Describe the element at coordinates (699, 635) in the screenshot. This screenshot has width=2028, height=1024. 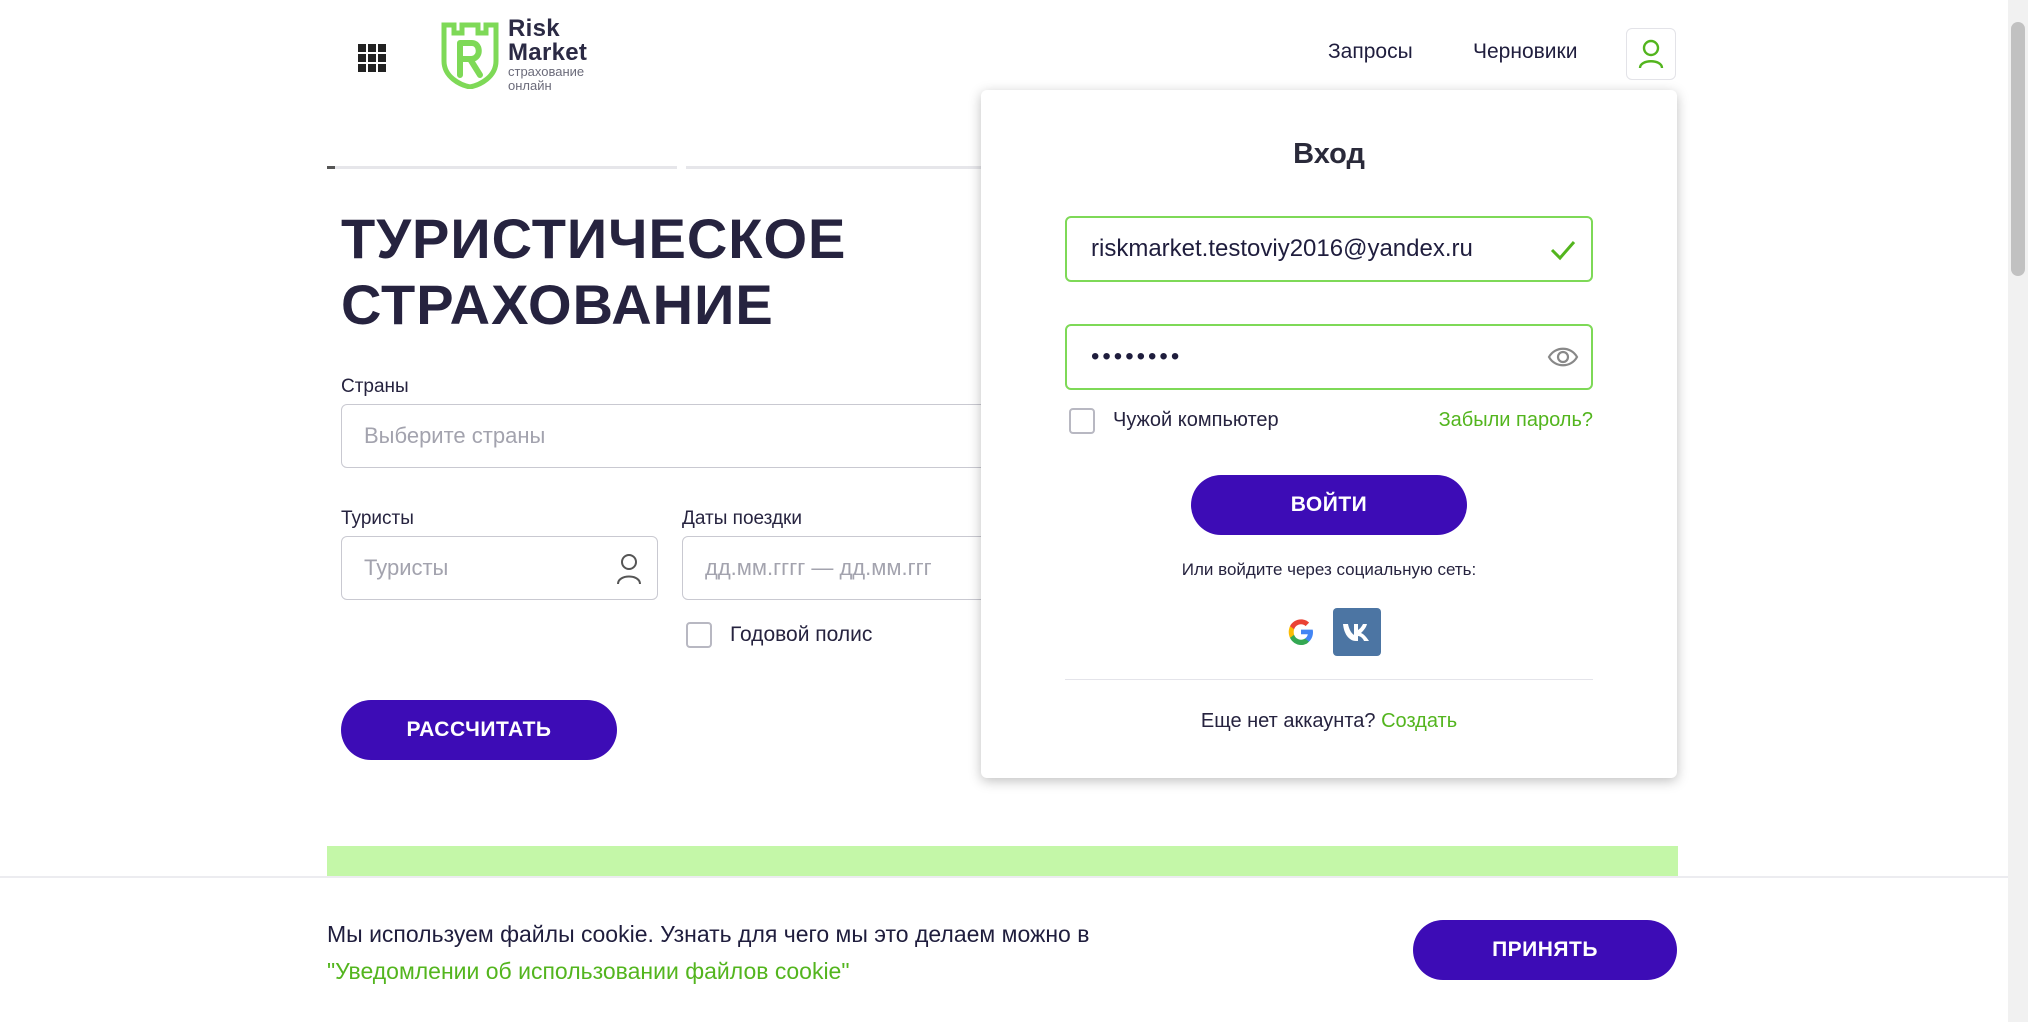
I see `annual-policy-checkbox` at that location.